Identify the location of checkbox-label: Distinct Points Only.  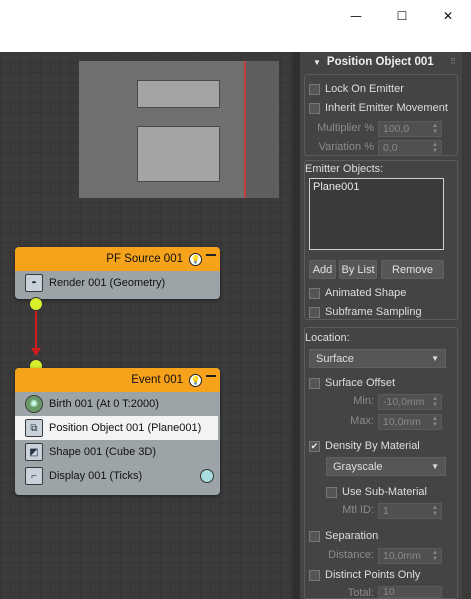
(373, 575).